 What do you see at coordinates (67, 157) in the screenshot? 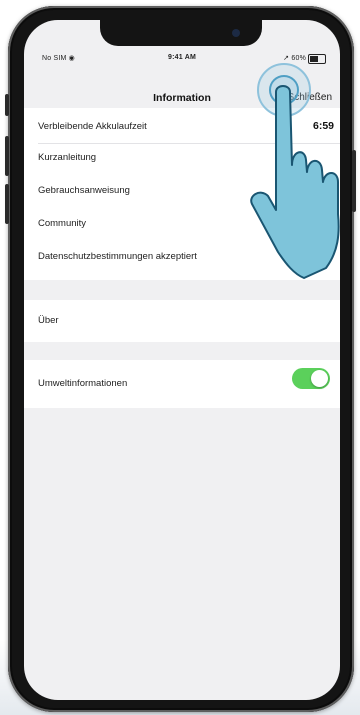
I see `list-item-quick-guide: Kurzanleitung` at bounding box center [67, 157].